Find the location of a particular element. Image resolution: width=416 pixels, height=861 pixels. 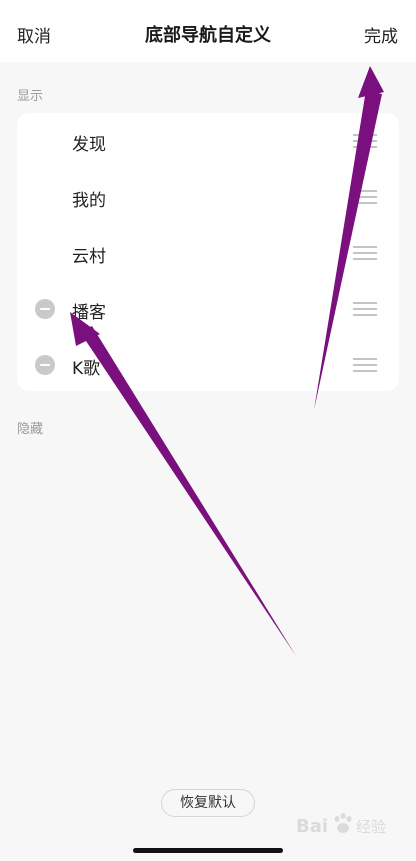

list-item-label: 播客 is located at coordinates (89, 313).